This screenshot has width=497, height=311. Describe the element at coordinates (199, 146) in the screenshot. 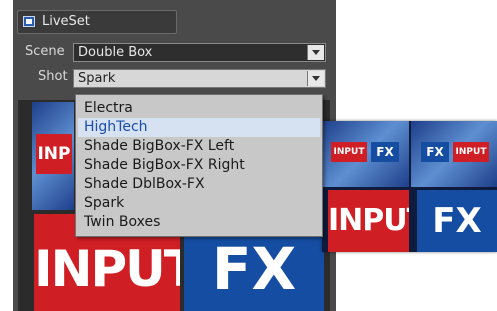

I see `shot-option-shade-bigbox-fx-left: Shade BigBox-FX Left` at that location.